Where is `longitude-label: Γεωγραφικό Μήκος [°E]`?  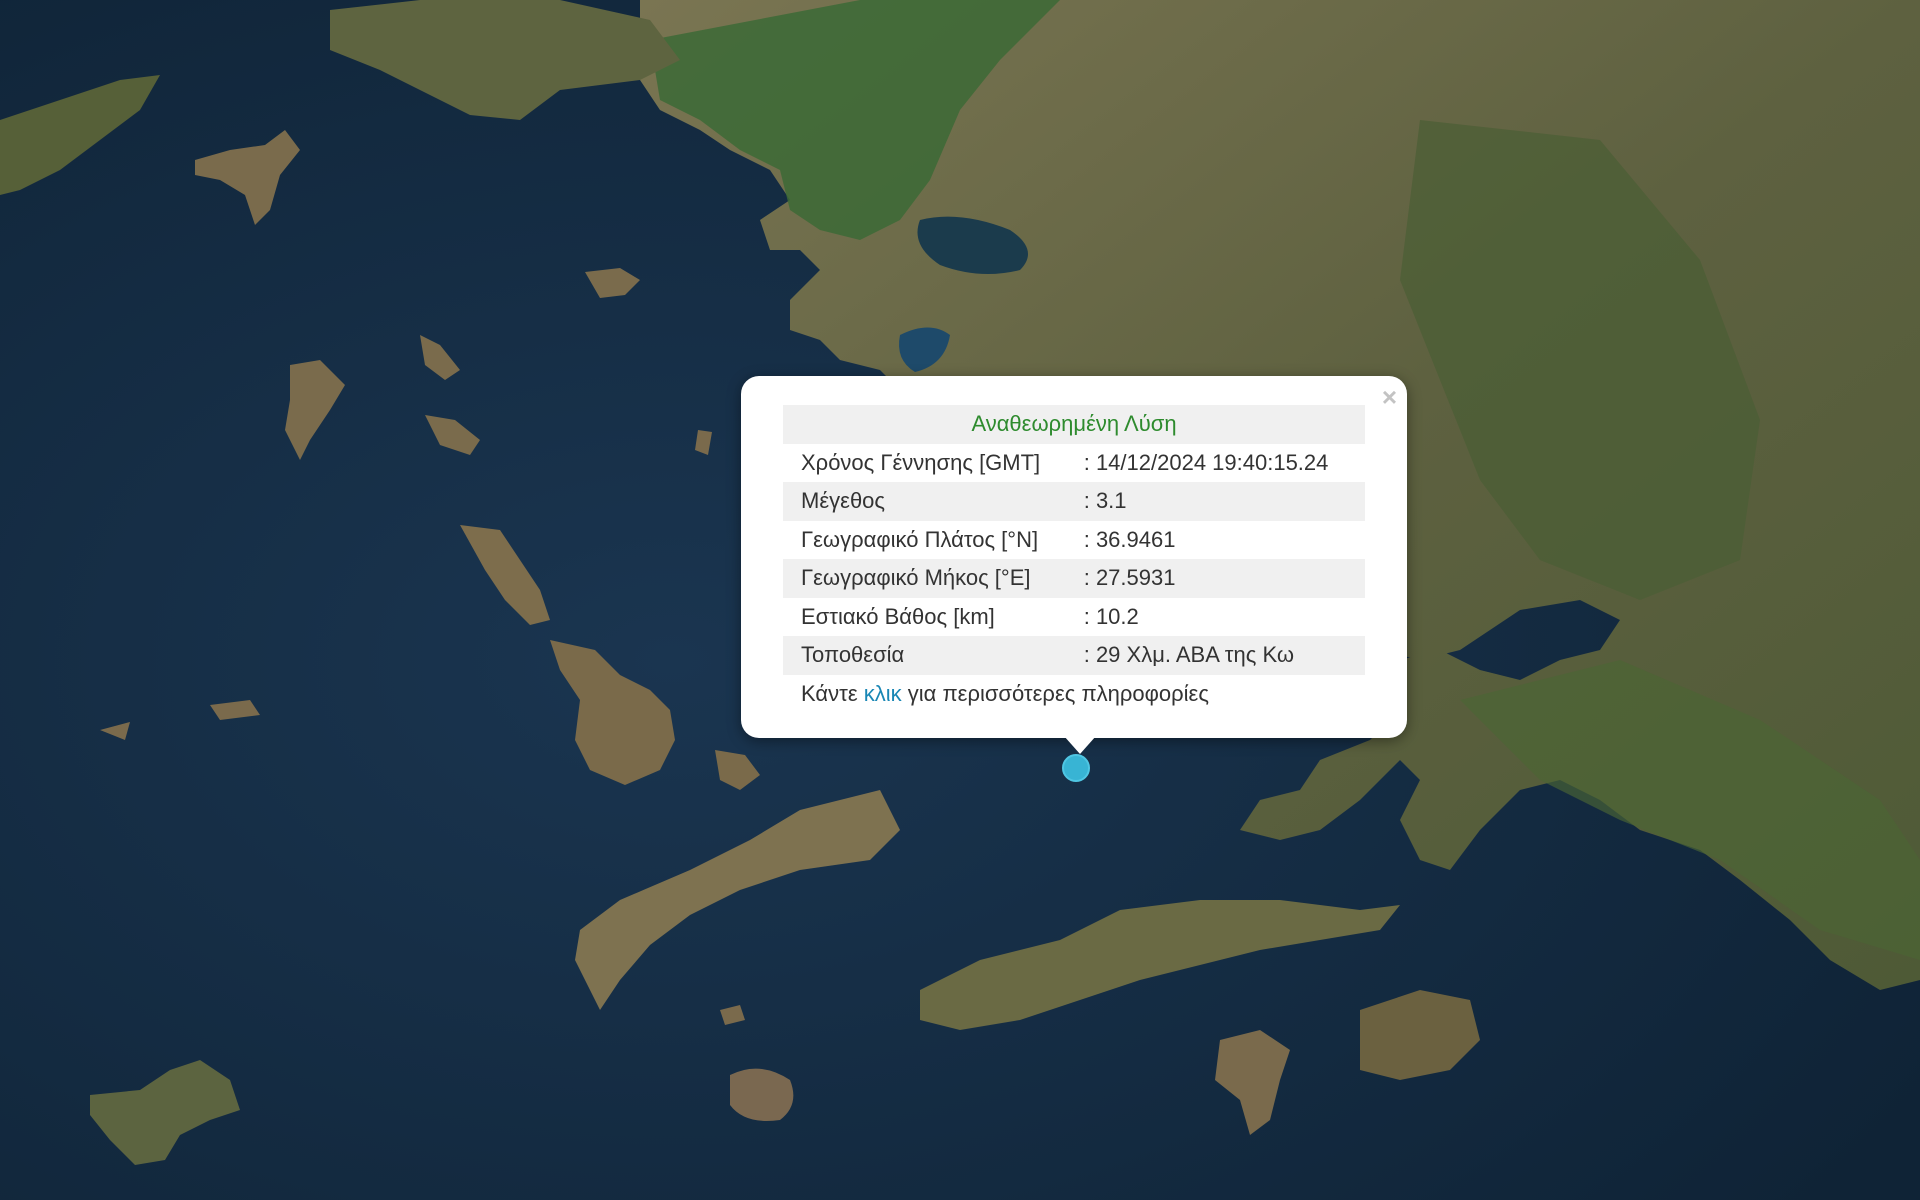
longitude-label: Γεωγραφικό Μήκος [°E] is located at coordinates (930, 578).